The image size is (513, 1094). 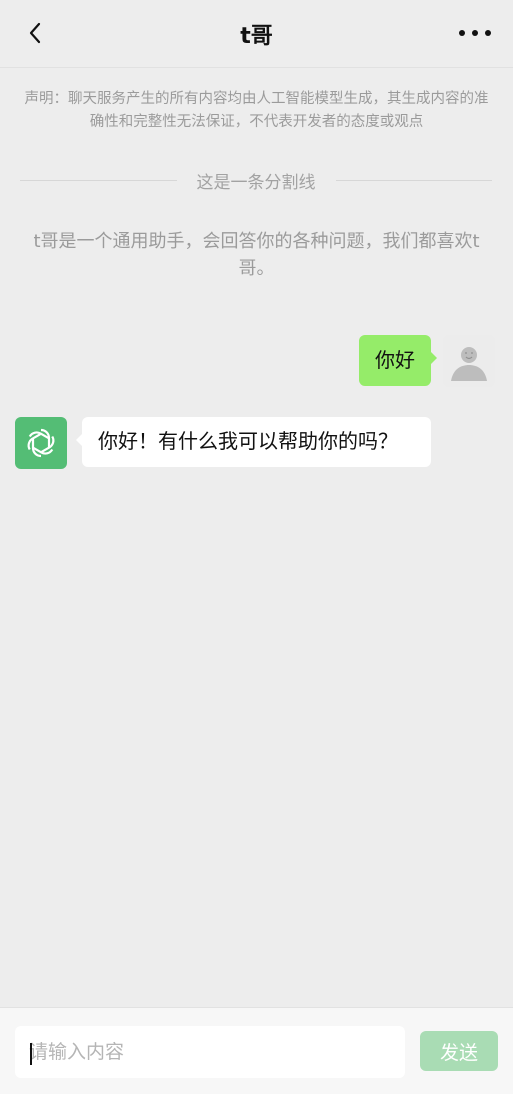 I want to click on more-dots-icon, so click(x=475, y=33).